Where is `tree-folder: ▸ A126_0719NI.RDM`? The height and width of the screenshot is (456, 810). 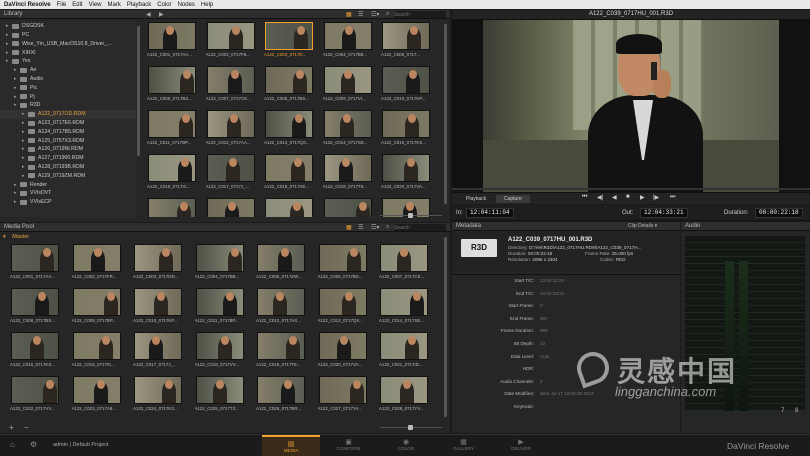
tree-folder: ▸ A126_0719NI.RDM is located at coordinates (68, 149).